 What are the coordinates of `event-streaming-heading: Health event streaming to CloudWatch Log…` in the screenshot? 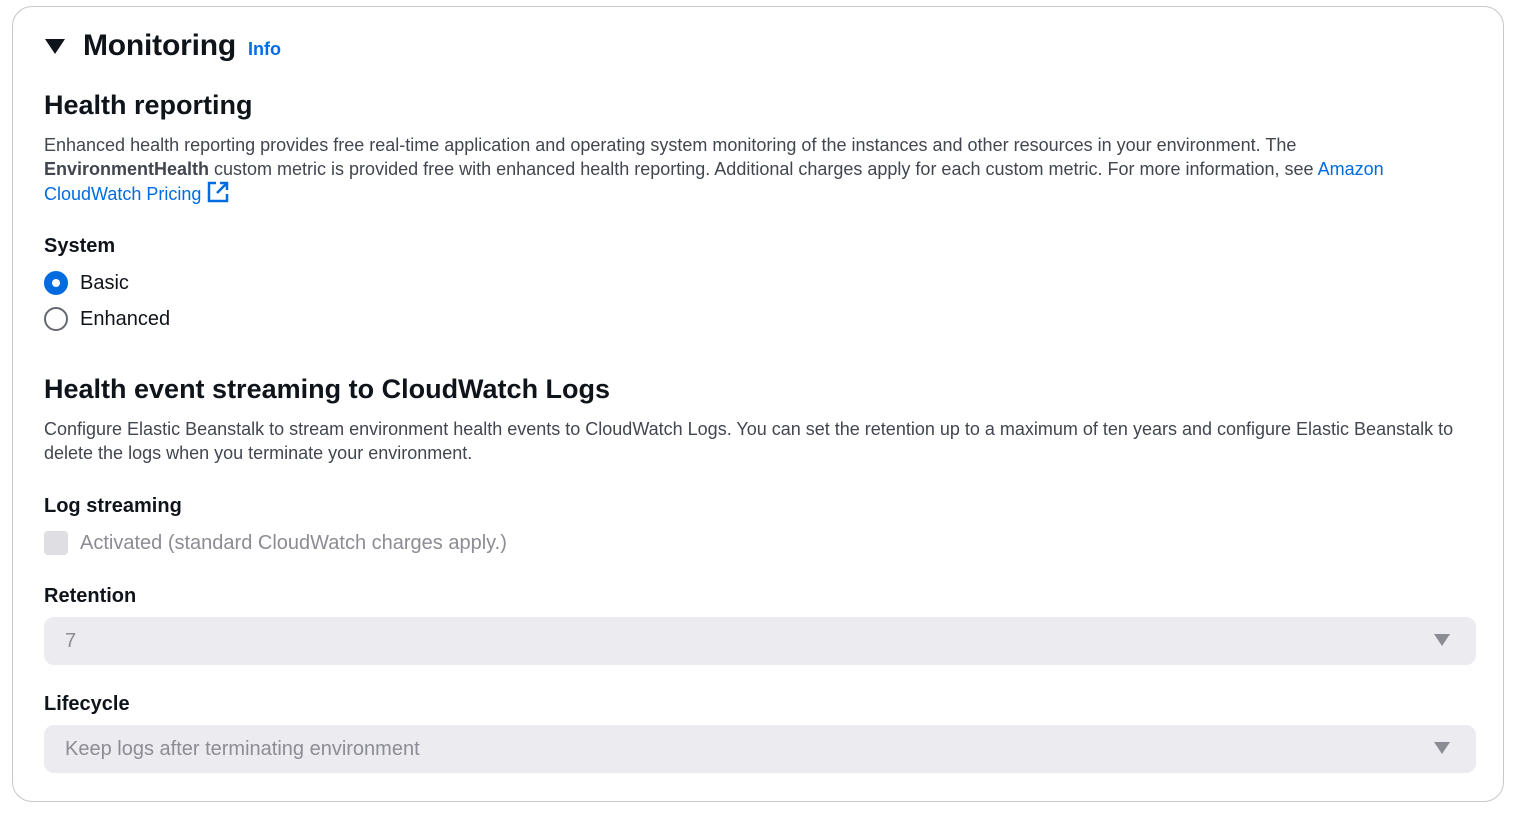 It's located at (327, 389).